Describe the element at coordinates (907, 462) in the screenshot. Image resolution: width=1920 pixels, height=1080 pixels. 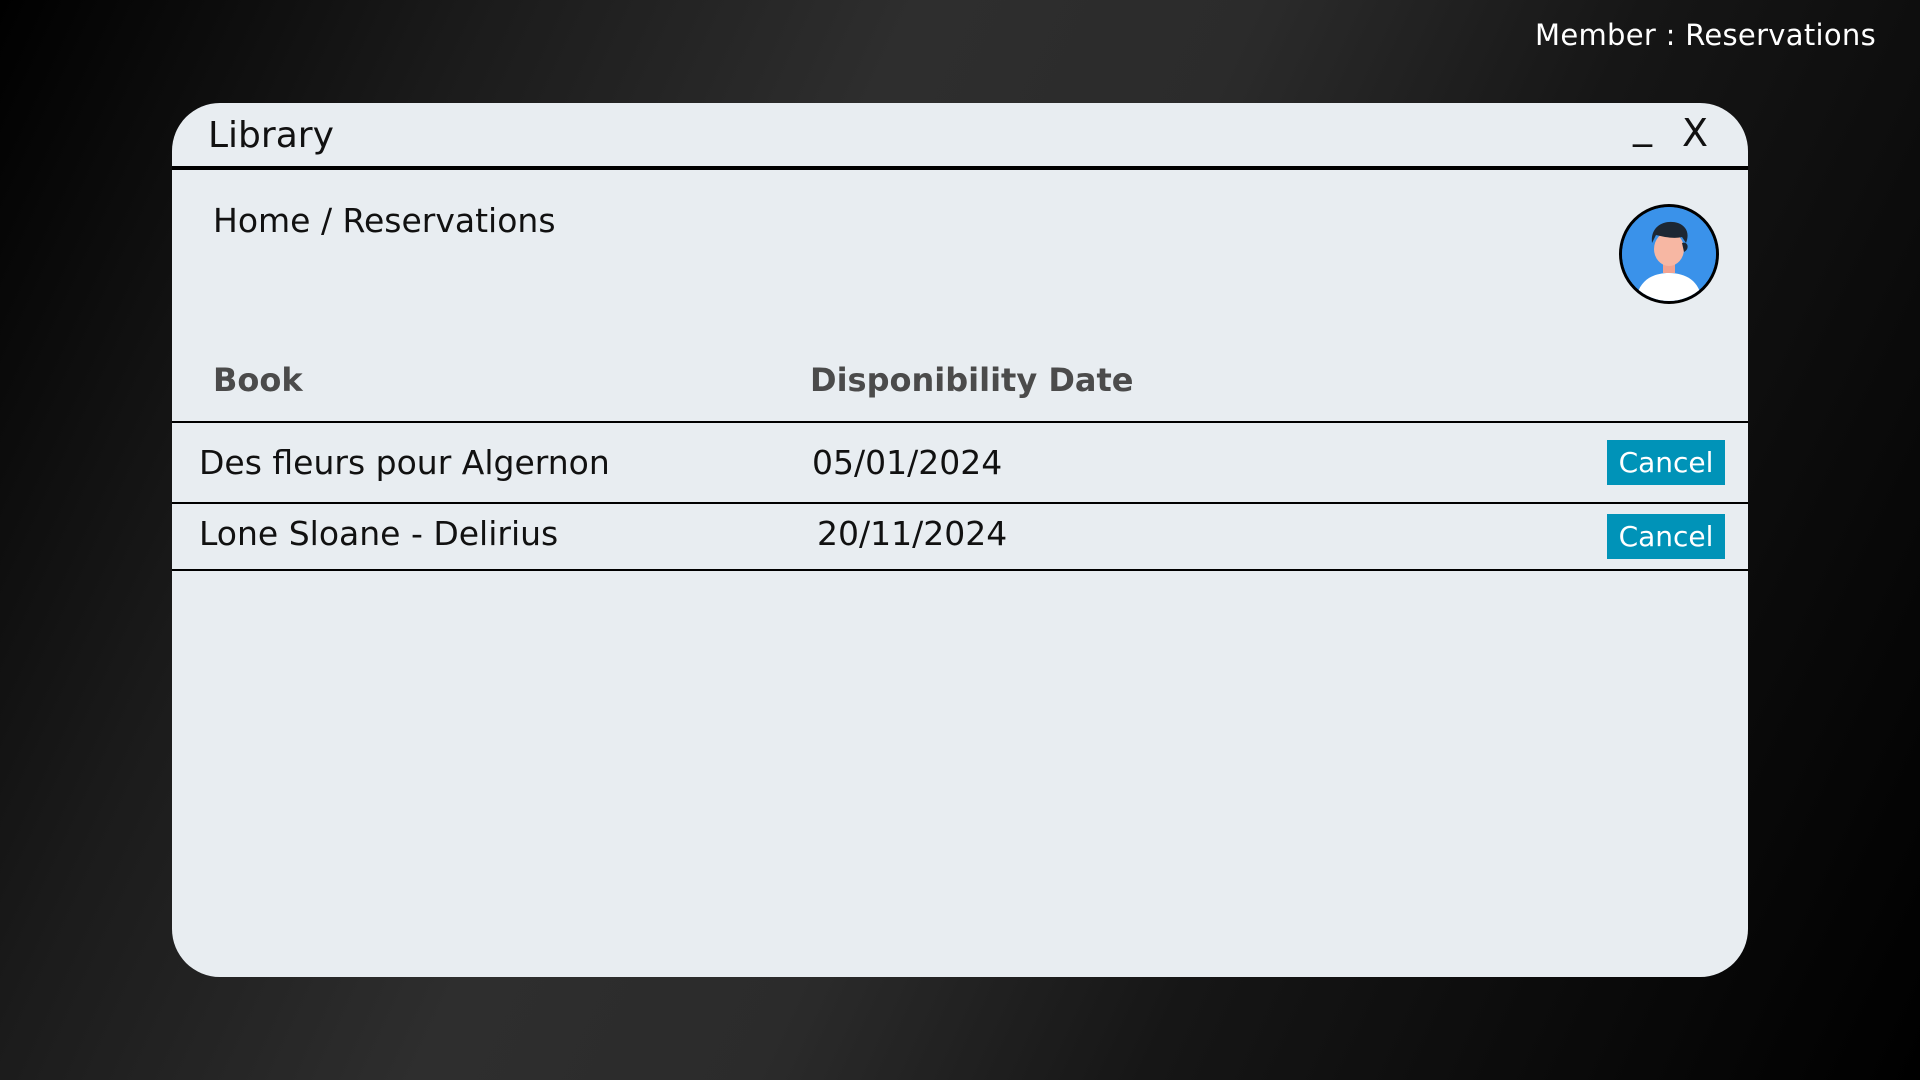
I see `disponibility-date-cell: 05/01/2024` at that location.